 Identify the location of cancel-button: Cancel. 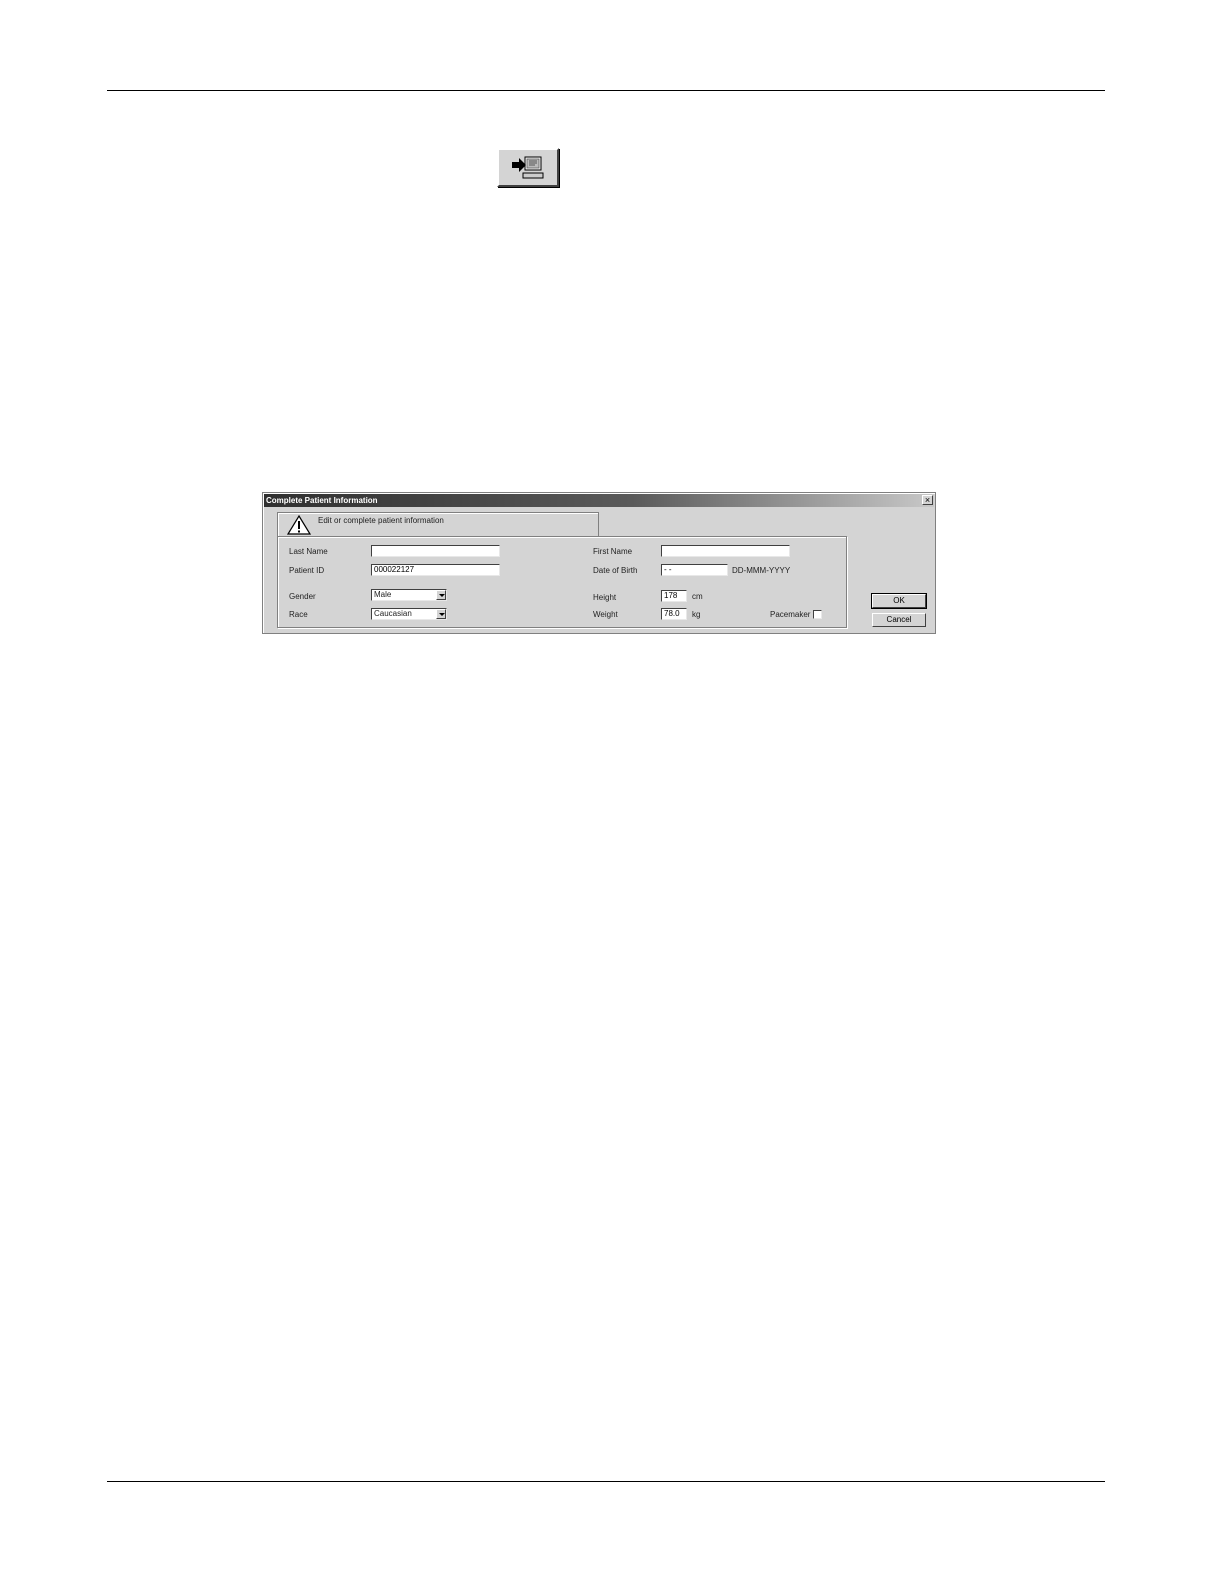
(899, 620).